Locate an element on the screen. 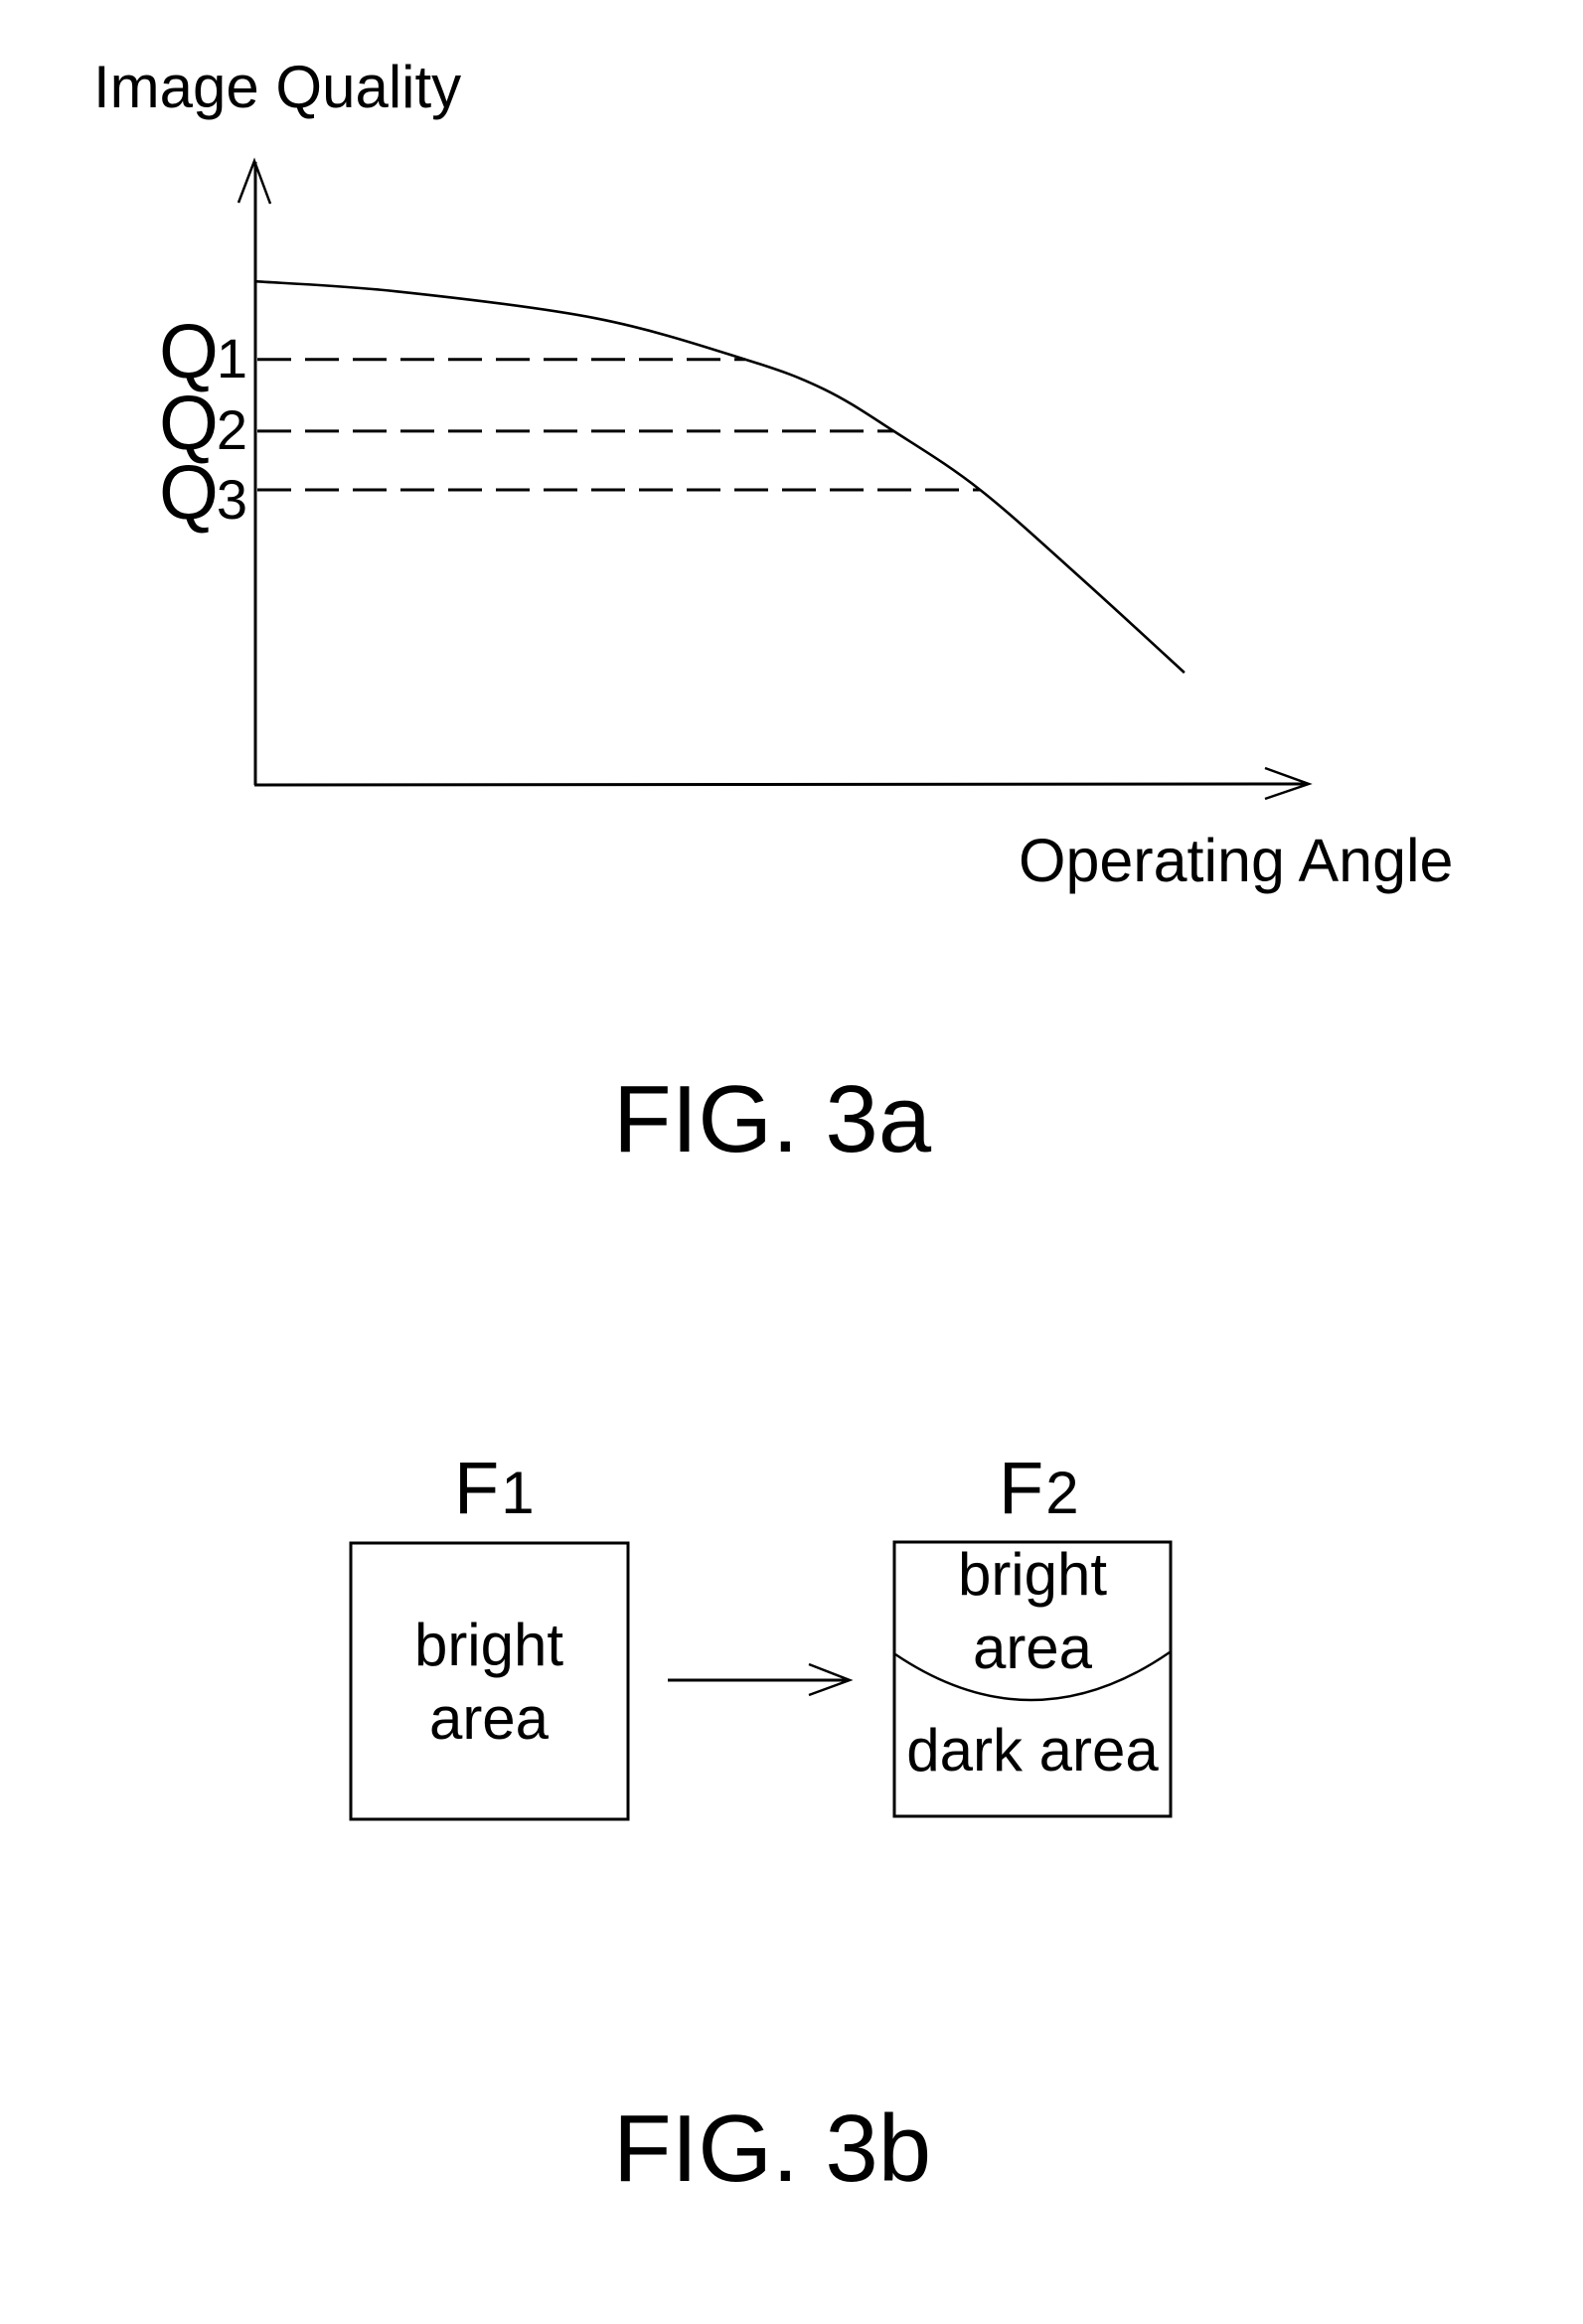  frame-f2-label-sub: 2 is located at coordinates (1061, 1493).